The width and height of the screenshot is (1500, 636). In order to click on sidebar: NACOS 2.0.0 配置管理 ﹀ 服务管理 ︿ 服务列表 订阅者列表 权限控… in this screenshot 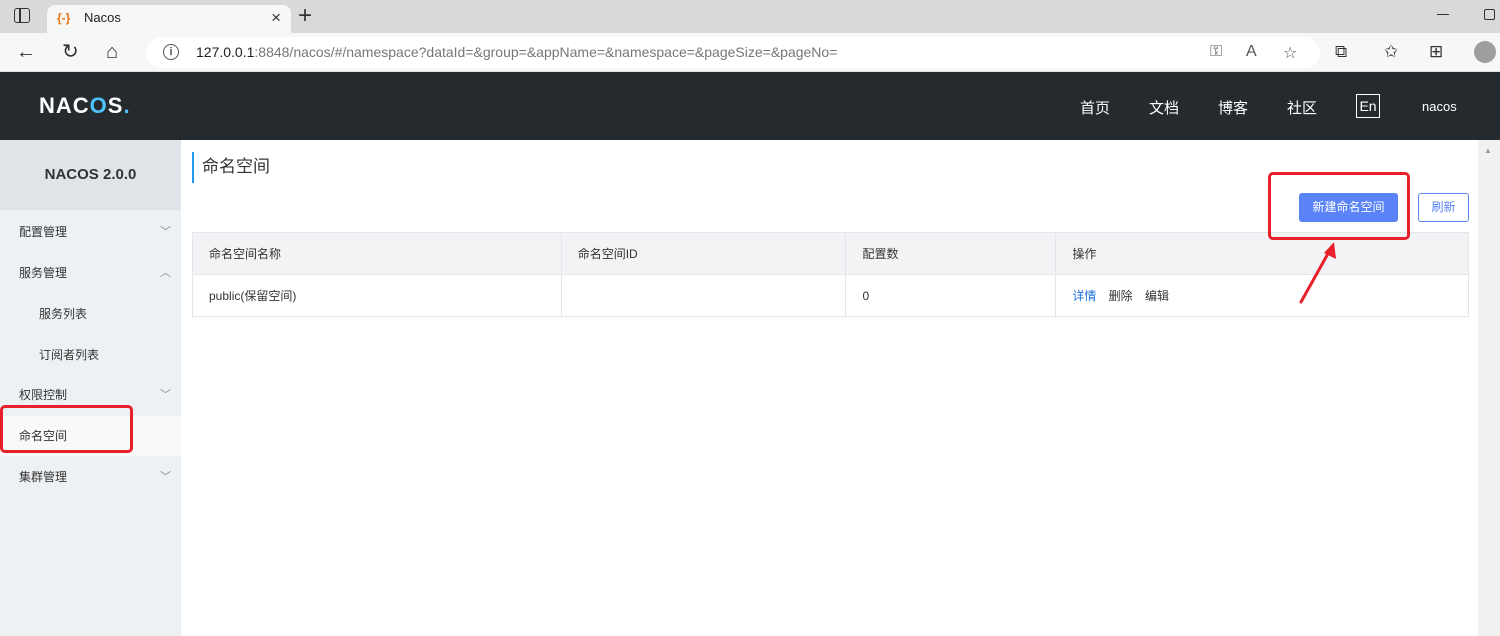, I will do `click(90, 388)`.